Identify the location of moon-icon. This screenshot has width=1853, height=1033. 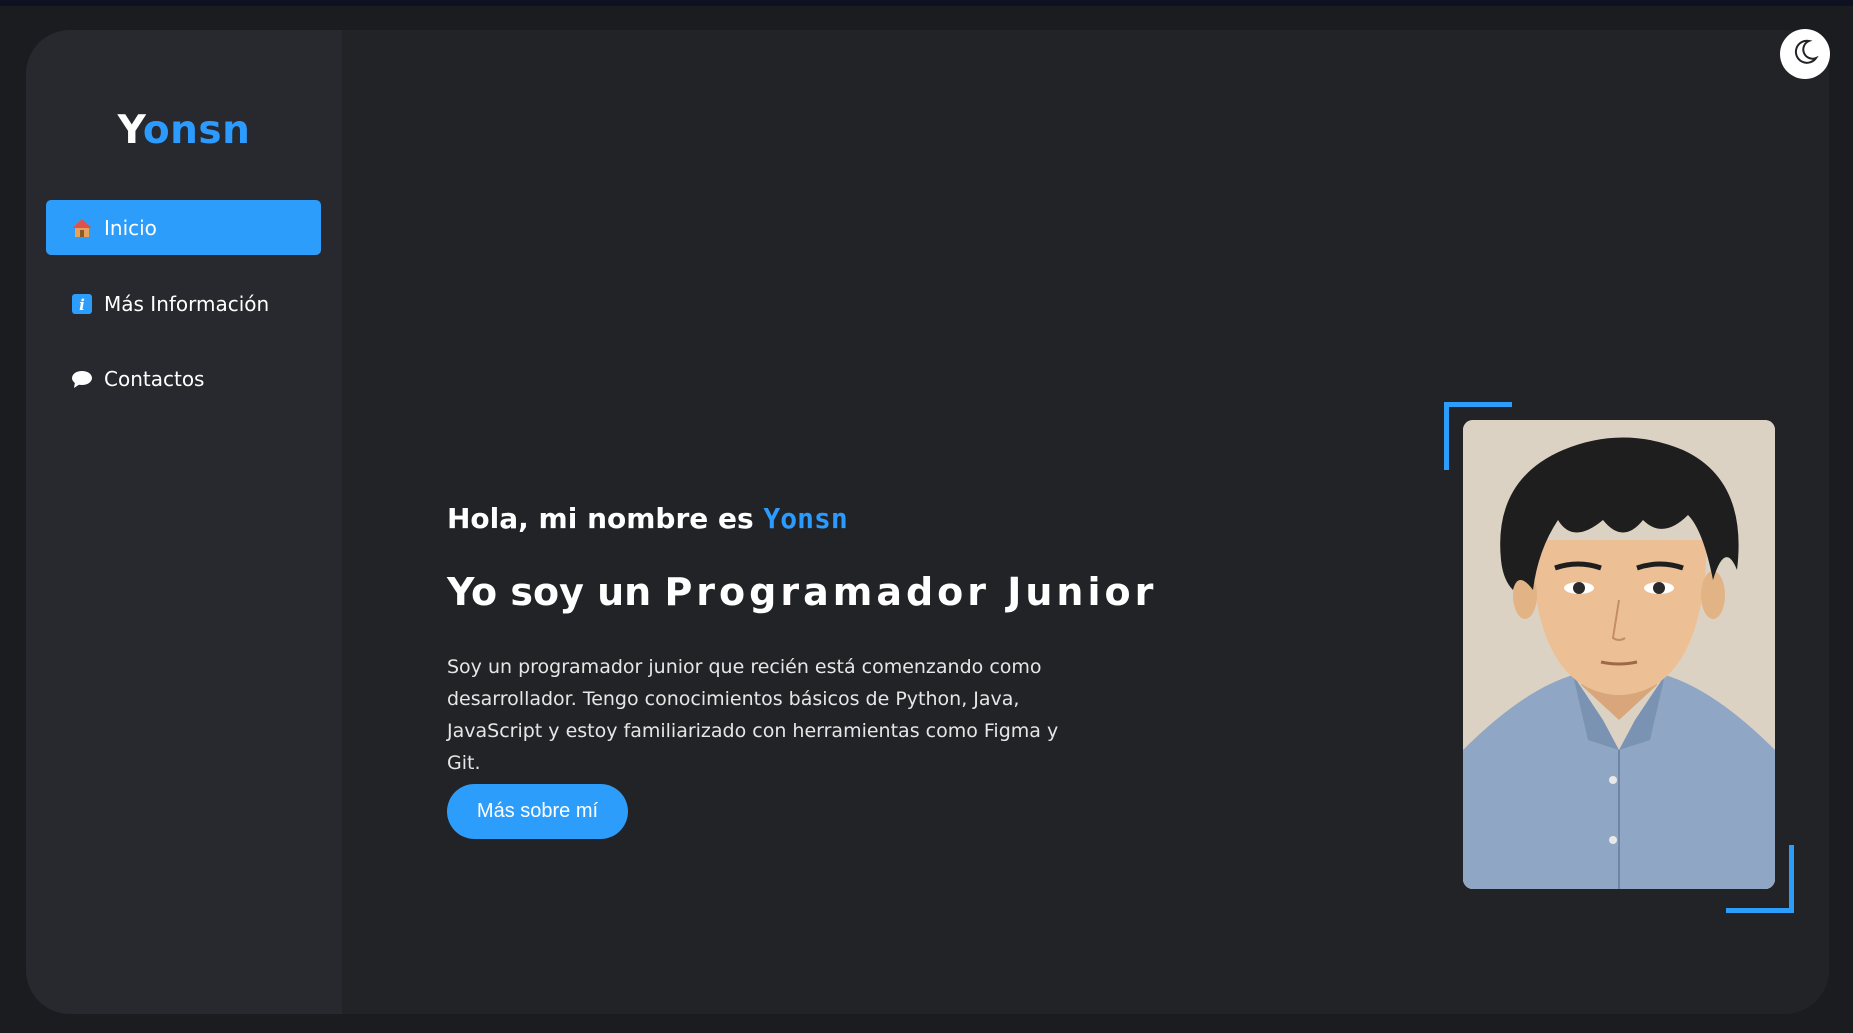
(1805, 54).